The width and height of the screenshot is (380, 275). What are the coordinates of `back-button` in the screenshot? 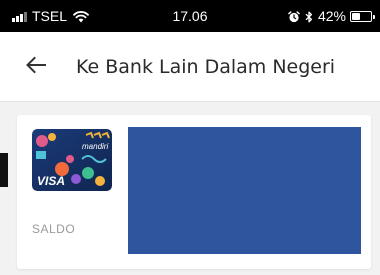 It's located at (36, 65).